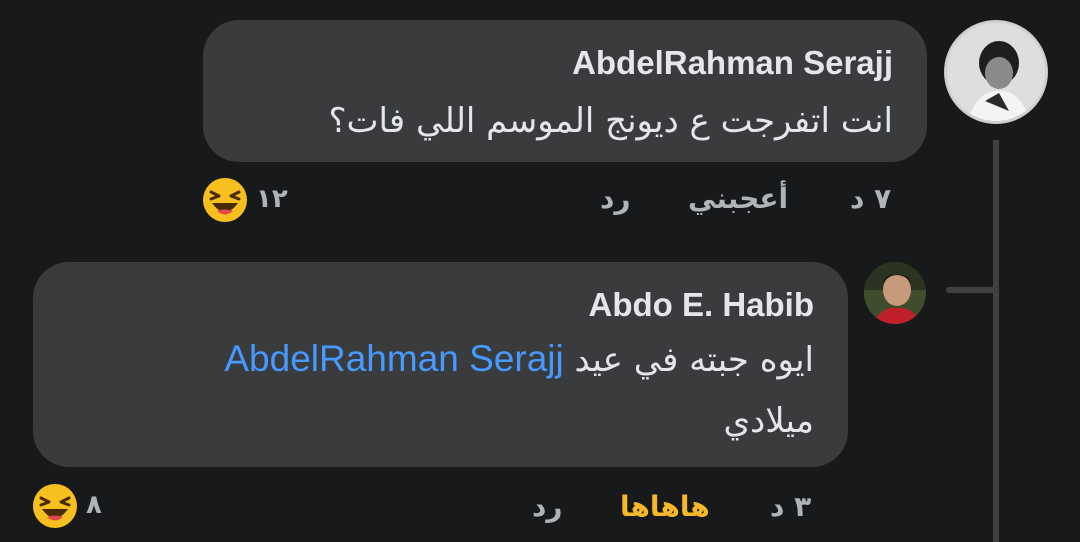 The width and height of the screenshot is (1080, 542). I want to click on comment-author: AbdelRahman Serajj, so click(732, 63).